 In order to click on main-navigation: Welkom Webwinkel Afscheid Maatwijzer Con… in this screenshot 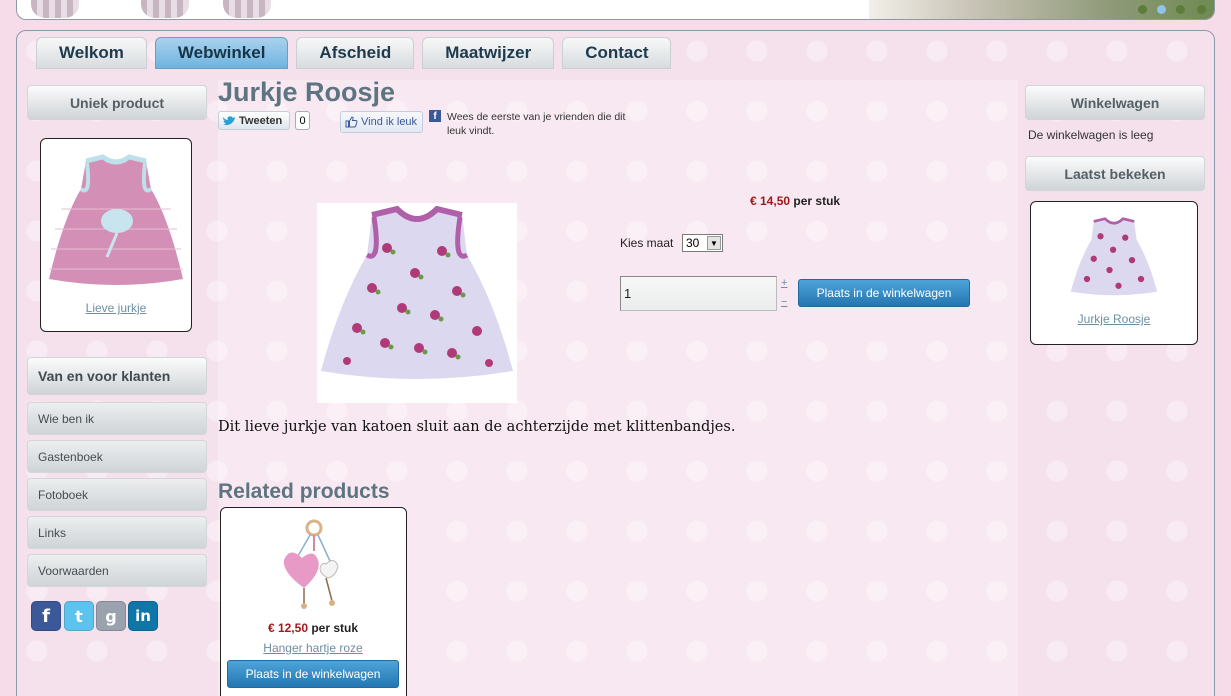, I will do `click(354, 53)`.